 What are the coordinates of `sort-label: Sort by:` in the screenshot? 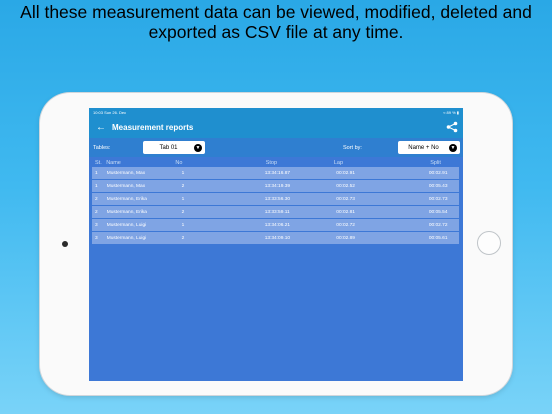 It's located at (352, 148).